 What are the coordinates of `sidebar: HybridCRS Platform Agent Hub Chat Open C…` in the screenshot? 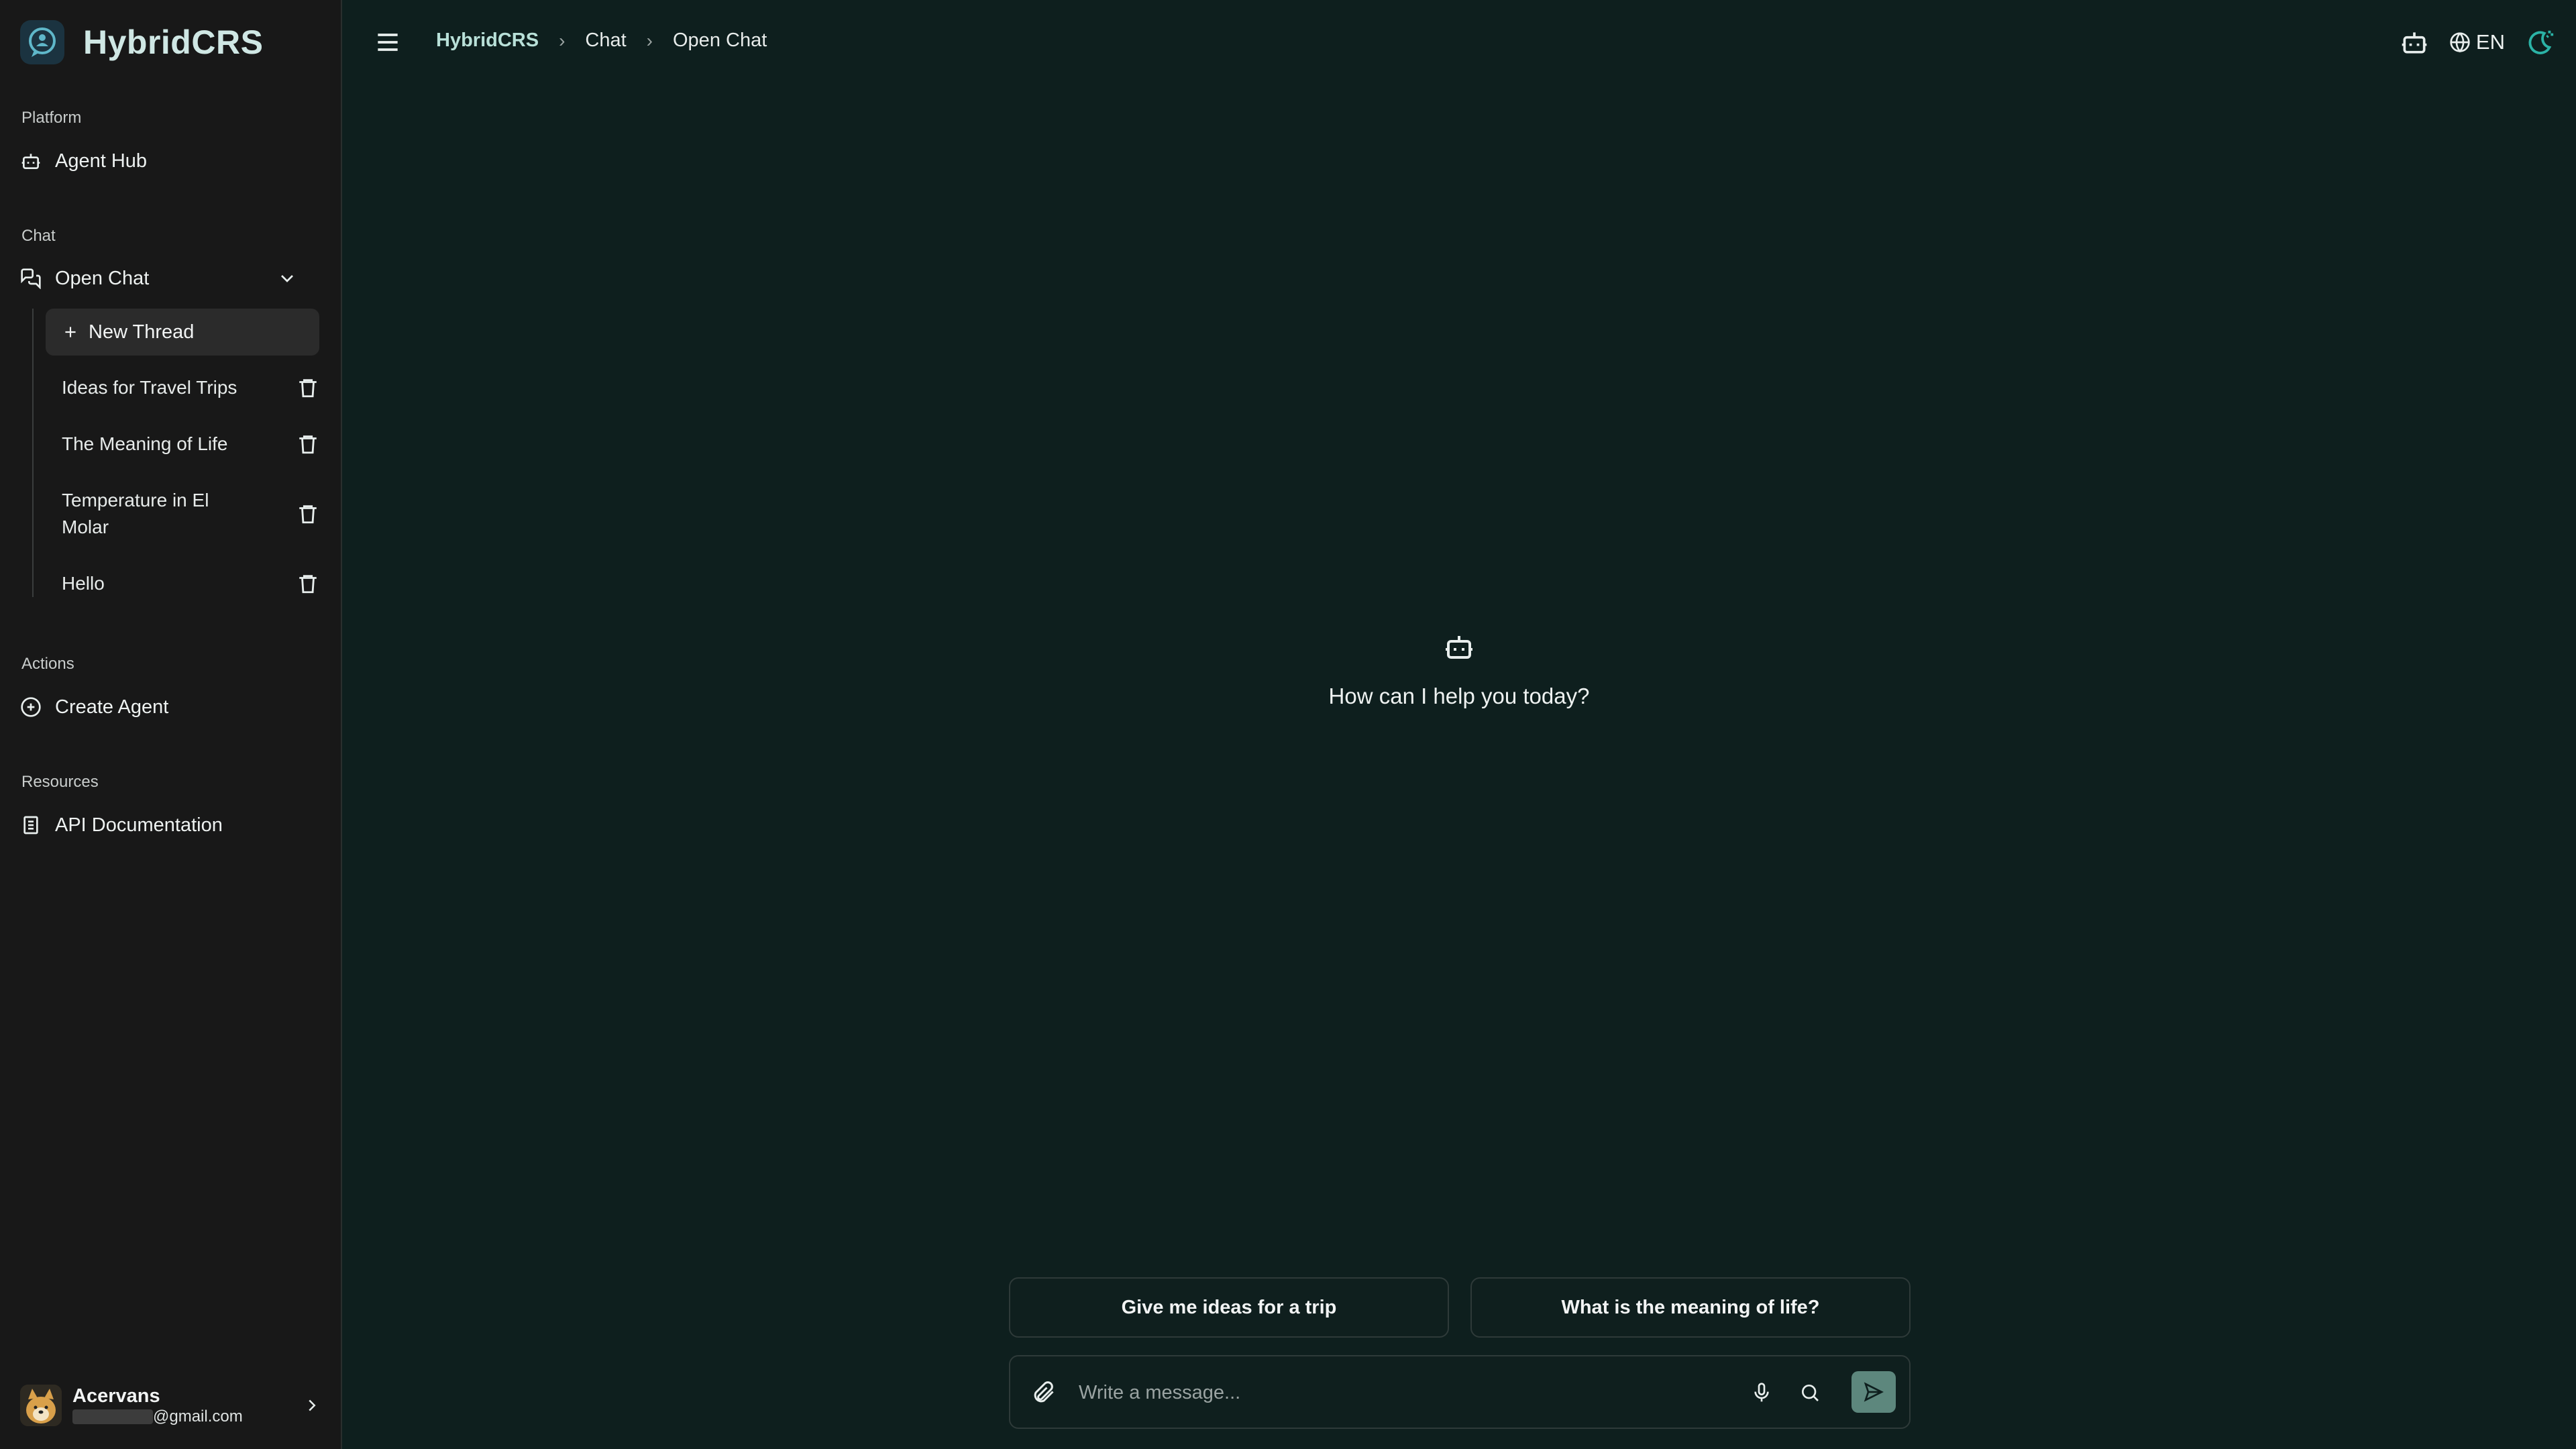 It's located at (171, 724).